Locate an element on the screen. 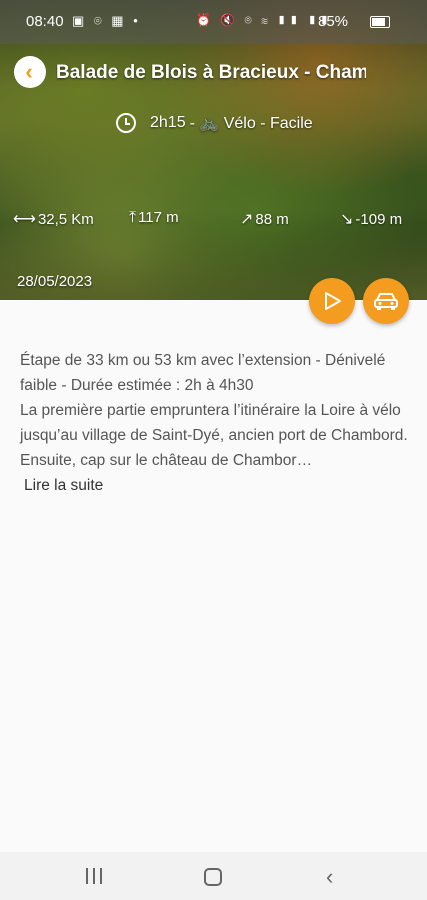 This screenshot has width=427, height=900. recent-apps-button is located at coordinates (94, 876).